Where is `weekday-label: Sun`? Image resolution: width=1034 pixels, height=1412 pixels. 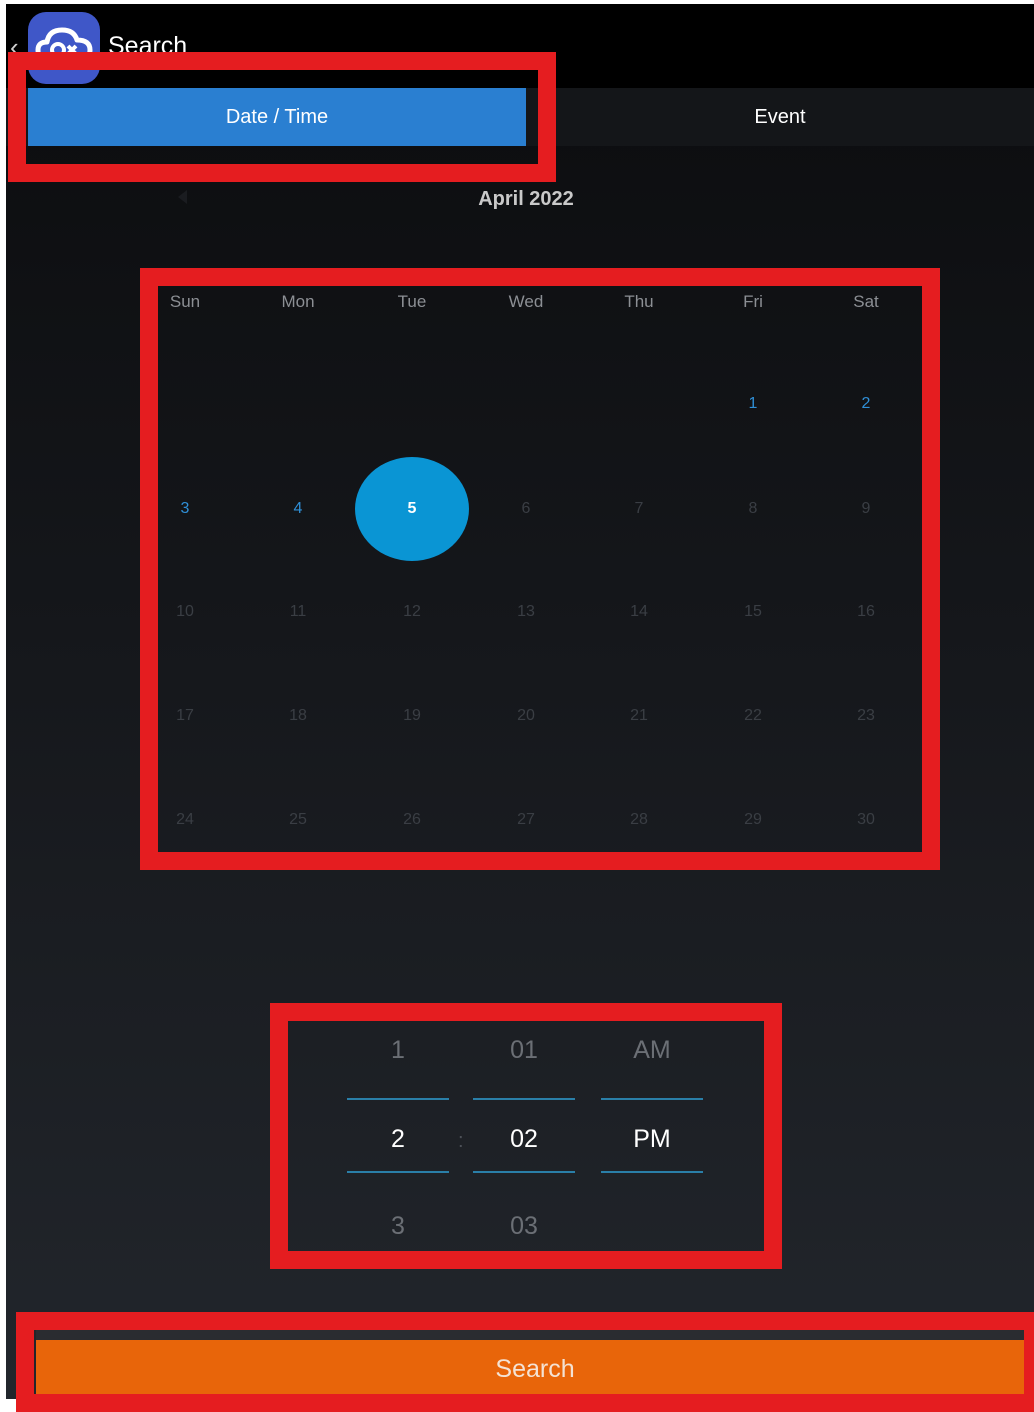
weekday-label: Sun is located at coordinates (185, 301).